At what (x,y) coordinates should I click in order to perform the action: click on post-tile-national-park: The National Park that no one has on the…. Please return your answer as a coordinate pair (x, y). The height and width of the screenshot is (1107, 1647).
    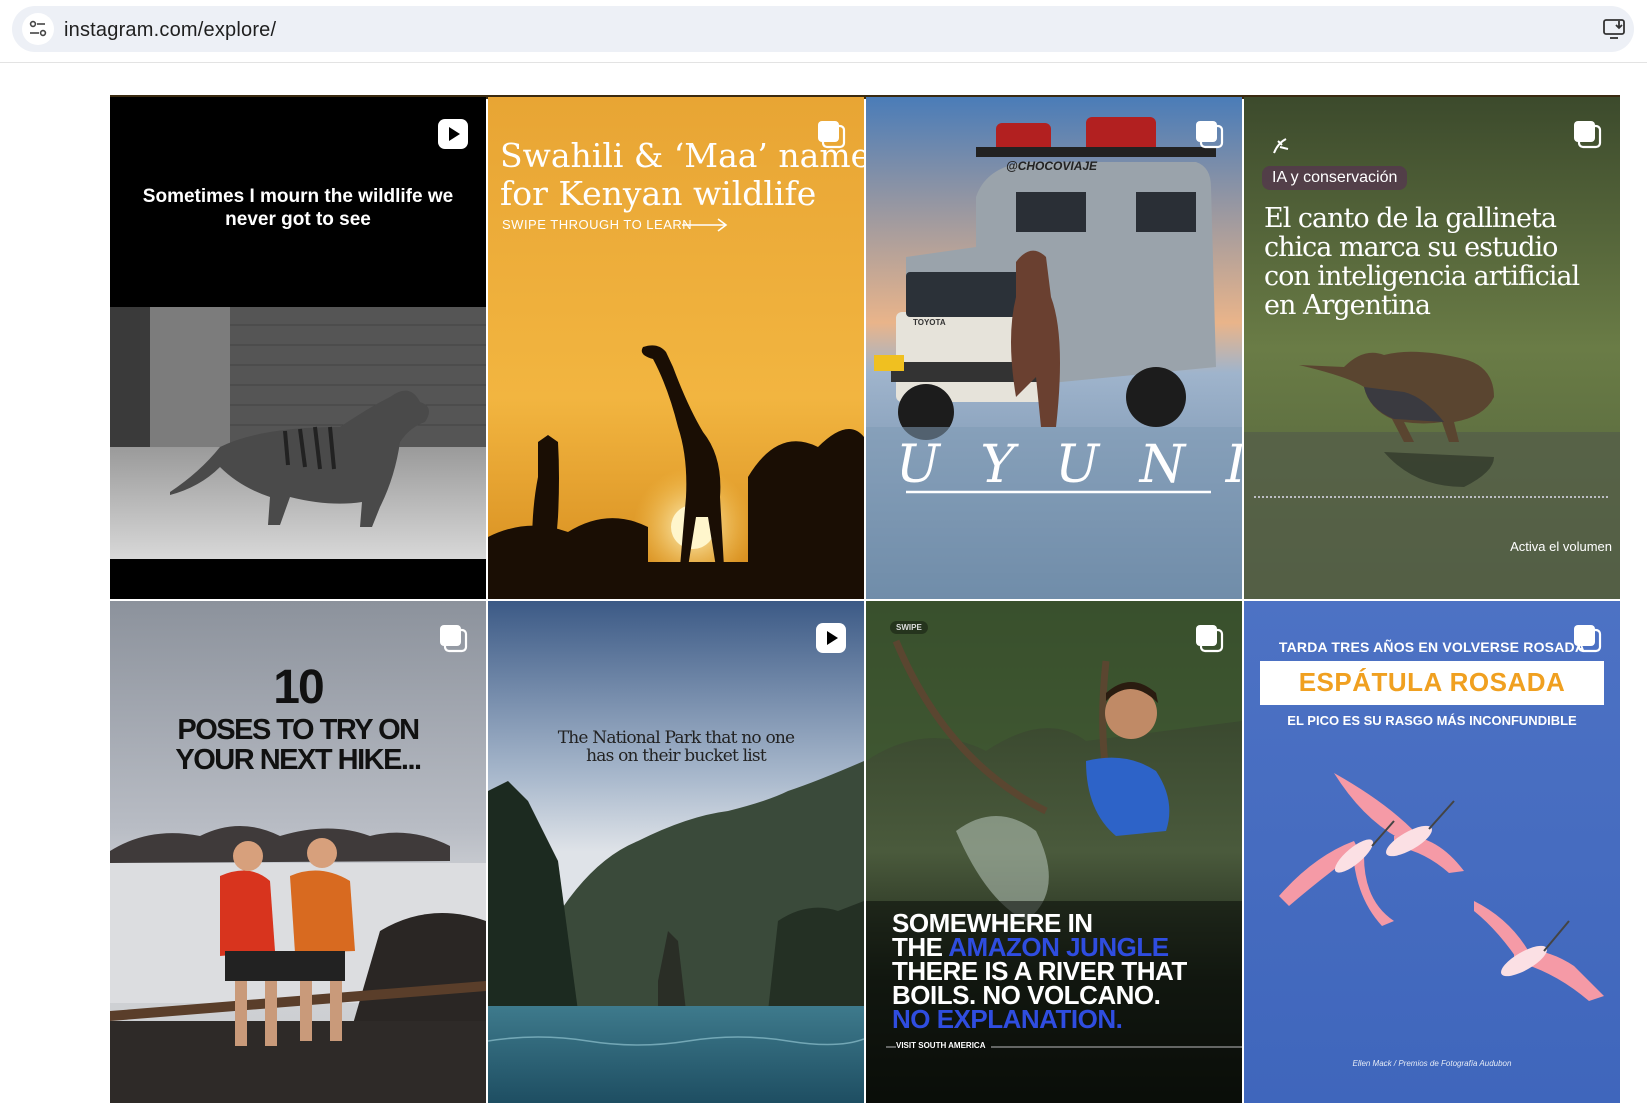
    Looking at the image, I should click on (676, 852).